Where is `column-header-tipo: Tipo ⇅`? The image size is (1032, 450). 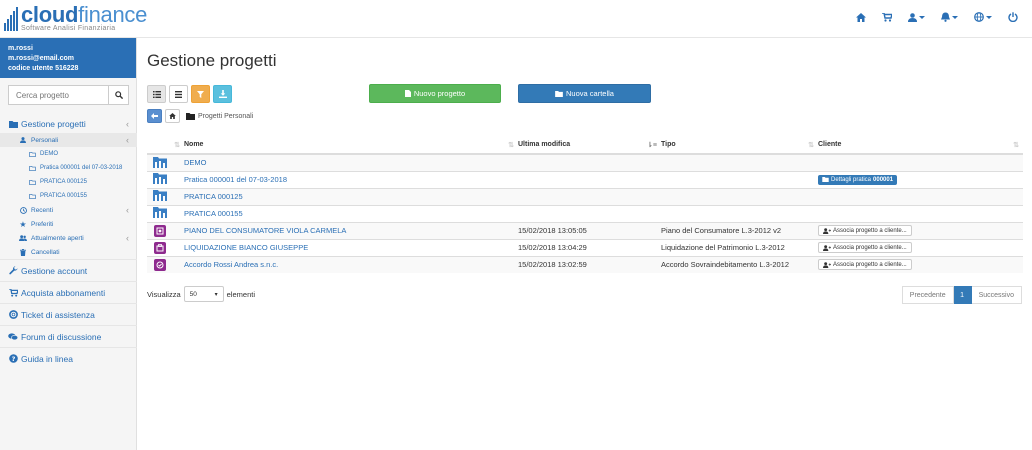 column-header-tipo: Tipo ⇅ is located at coordinates (739, 145).